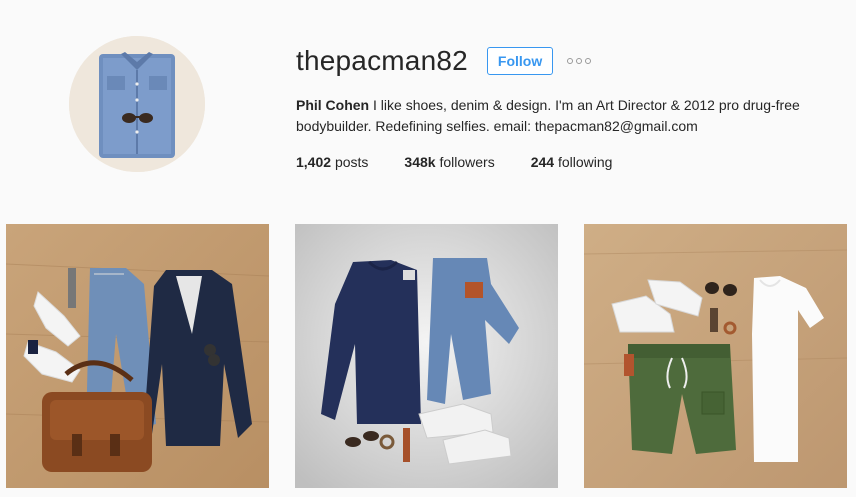  I want to click on followers-count: 348k, so click(420, 162).